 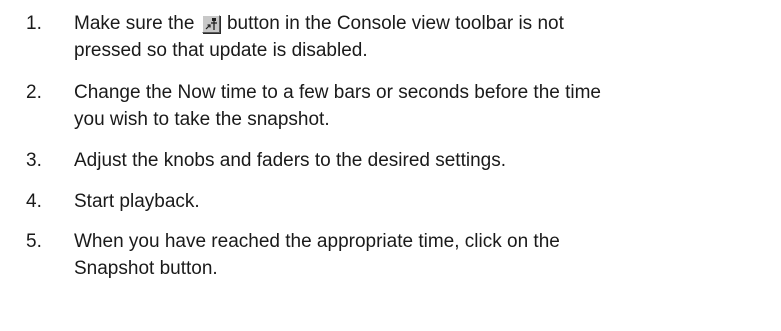 I want to click on step-text-part: Start playback., so click(x=137, y=201).